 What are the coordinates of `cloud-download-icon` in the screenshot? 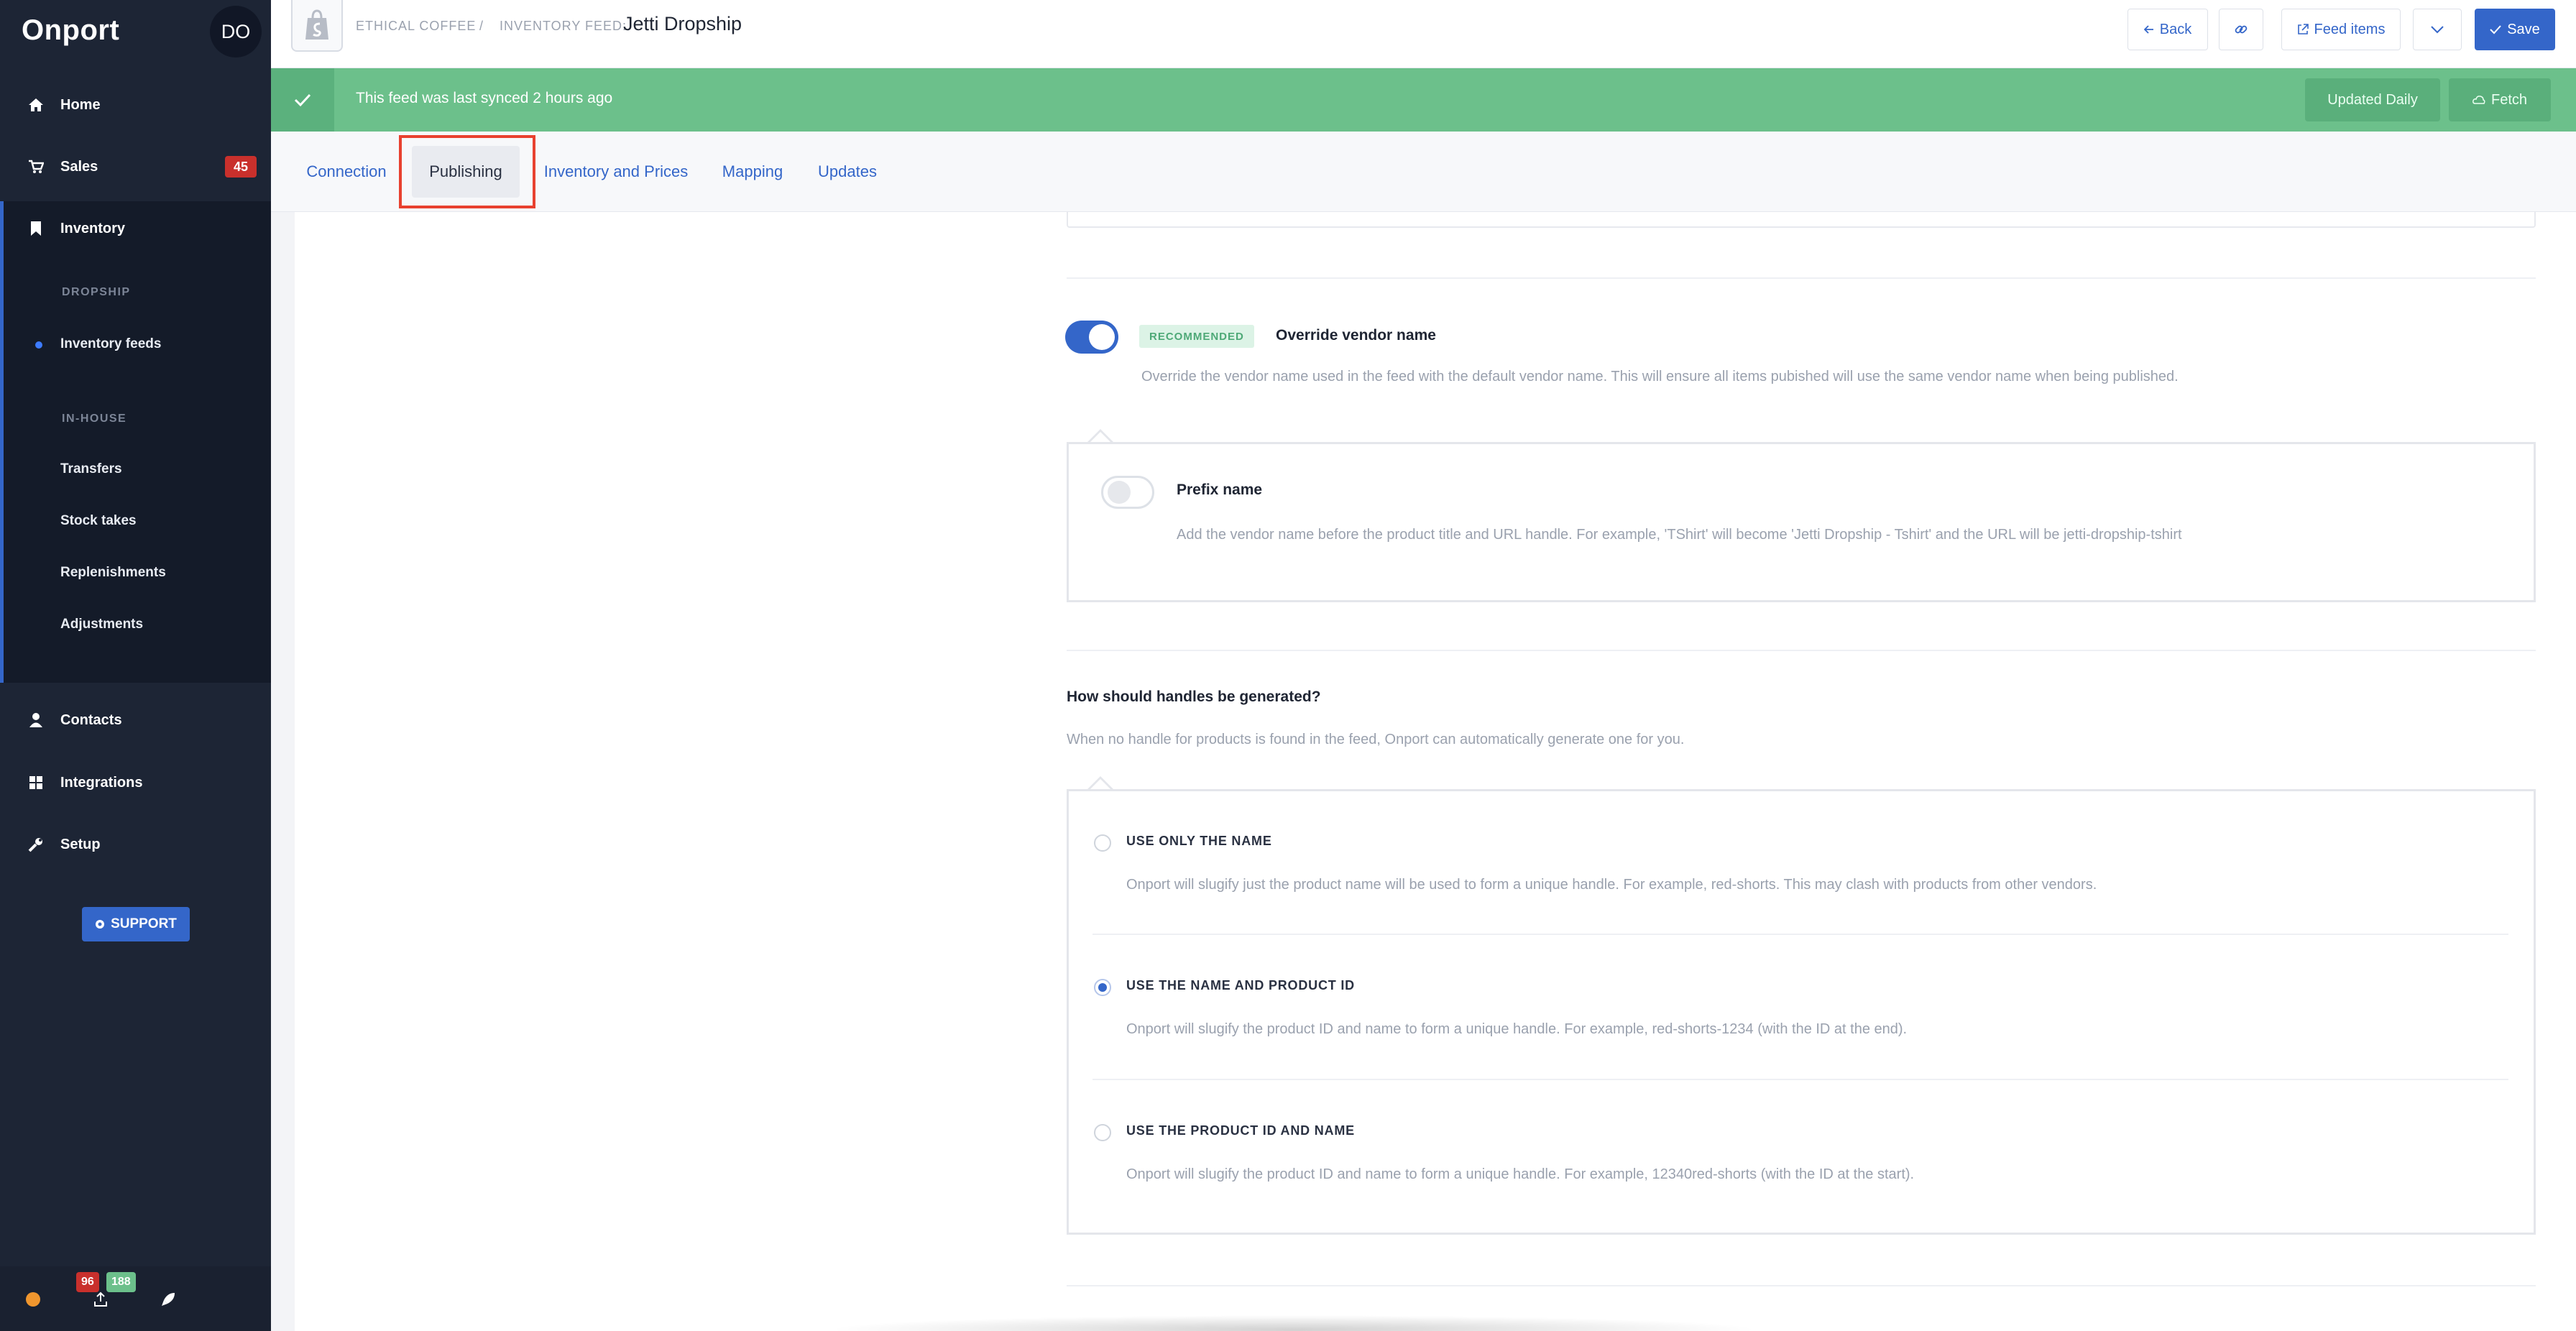 It's located at (2478, 100).